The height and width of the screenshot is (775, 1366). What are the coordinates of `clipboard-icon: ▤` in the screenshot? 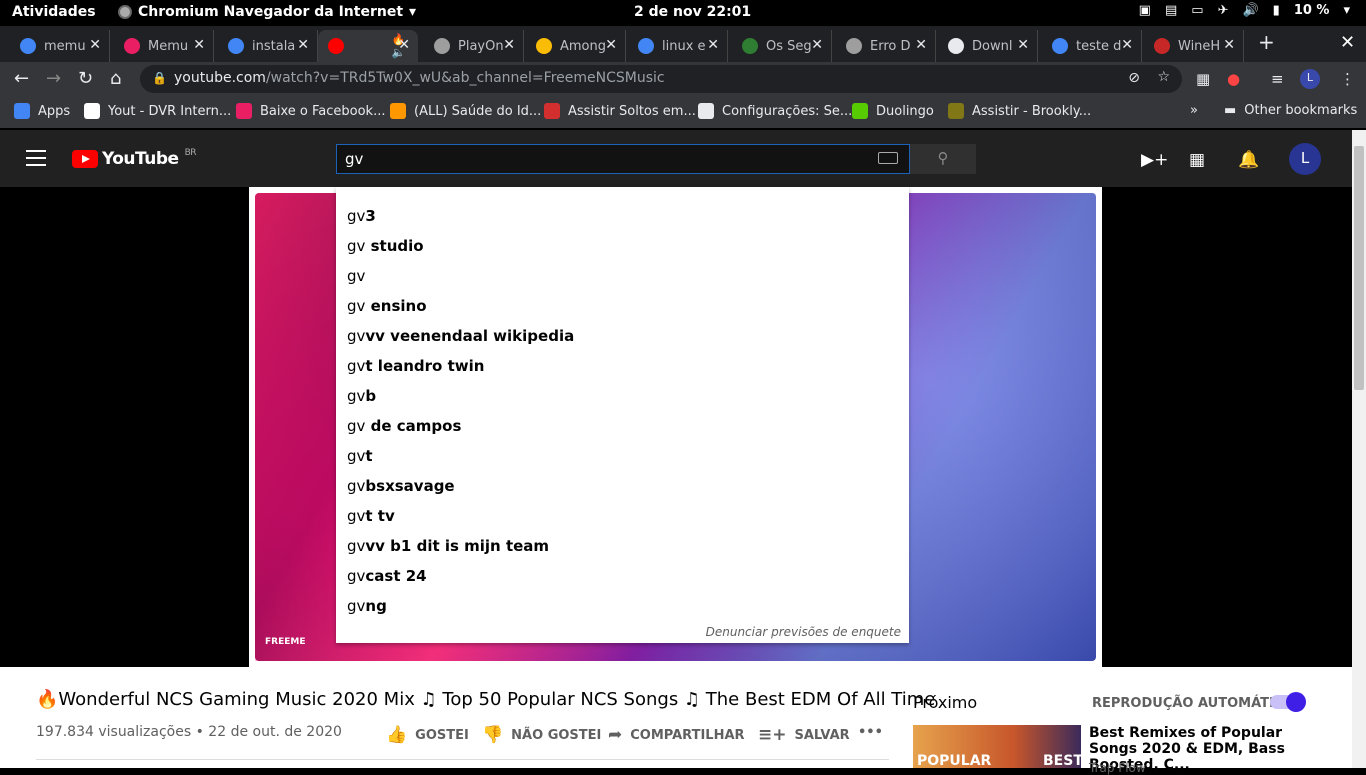 It's located at (1171, 10).